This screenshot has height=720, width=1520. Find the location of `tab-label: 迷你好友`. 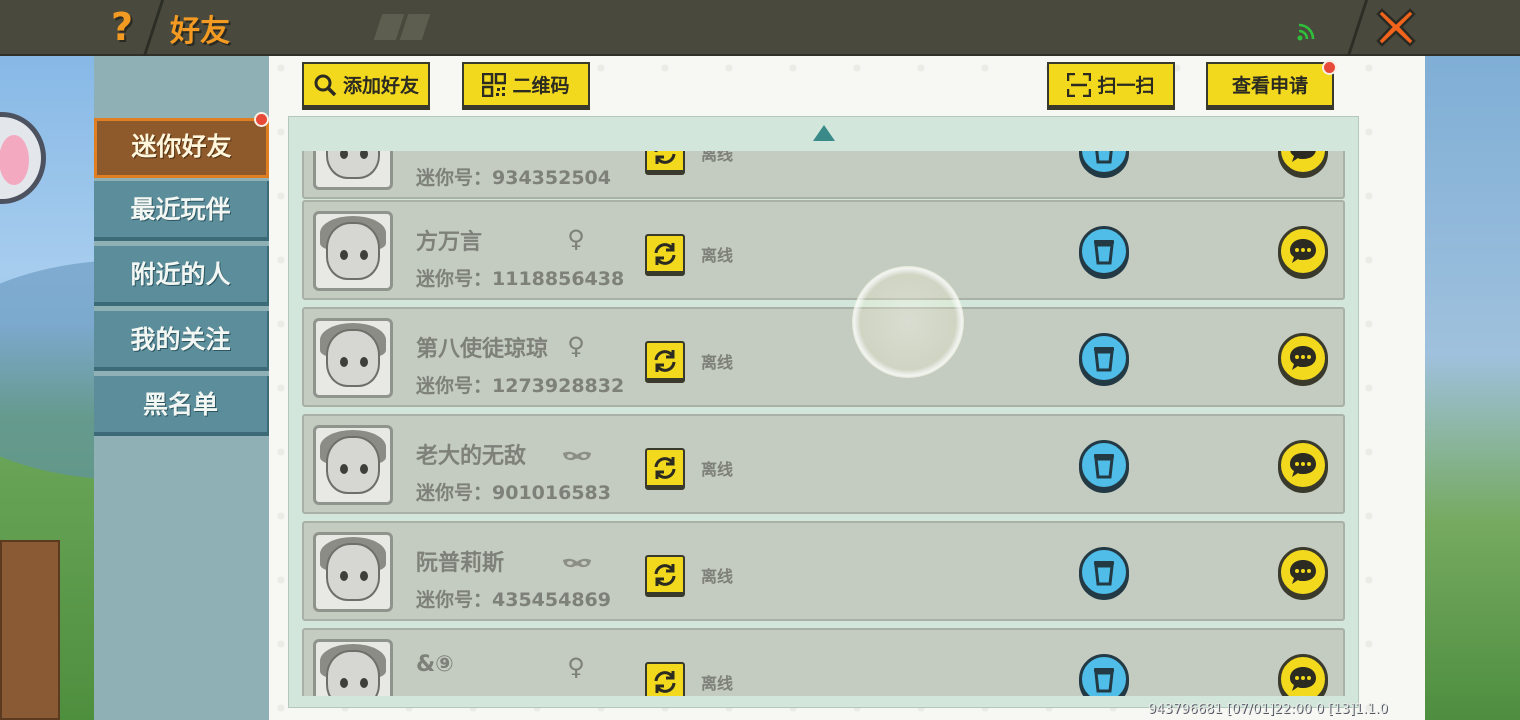

tab-label: 迷你好友 is located at coordinates (181, 146).